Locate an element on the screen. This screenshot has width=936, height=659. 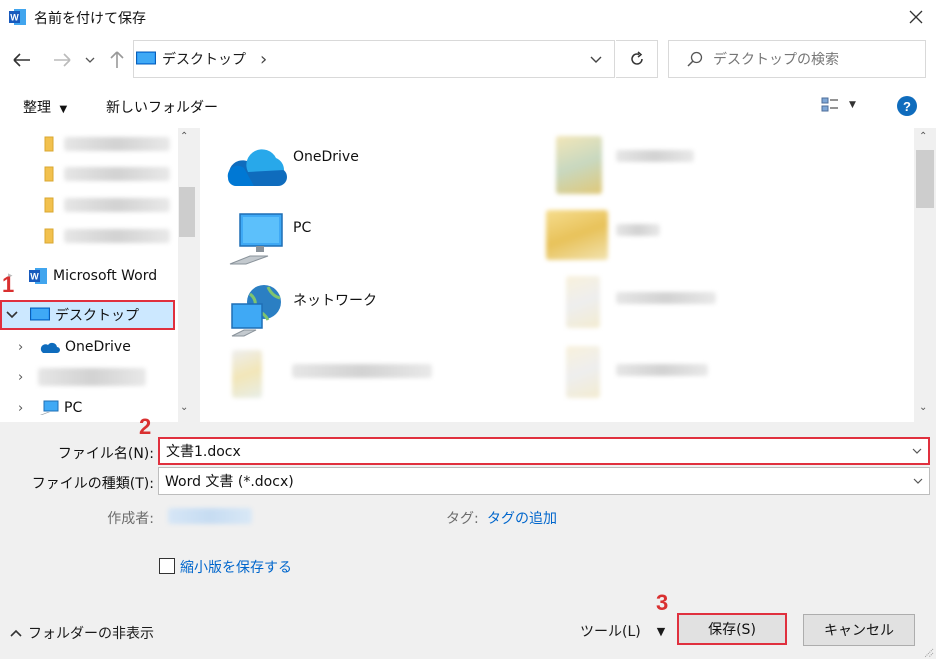
close-button is located at coordinates (916, 17).